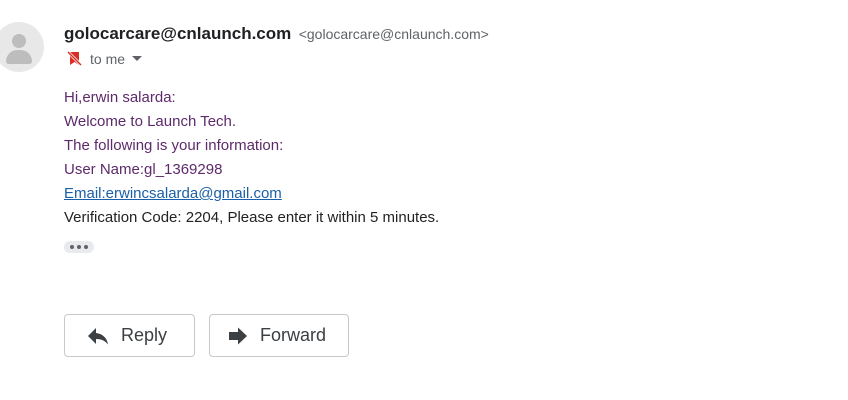 This screenshot has width=848, height=400. What do you see at coordinates (137, 58) in the screenshot?
I see `chevron-down-icon` at bounding box center [137, 58].